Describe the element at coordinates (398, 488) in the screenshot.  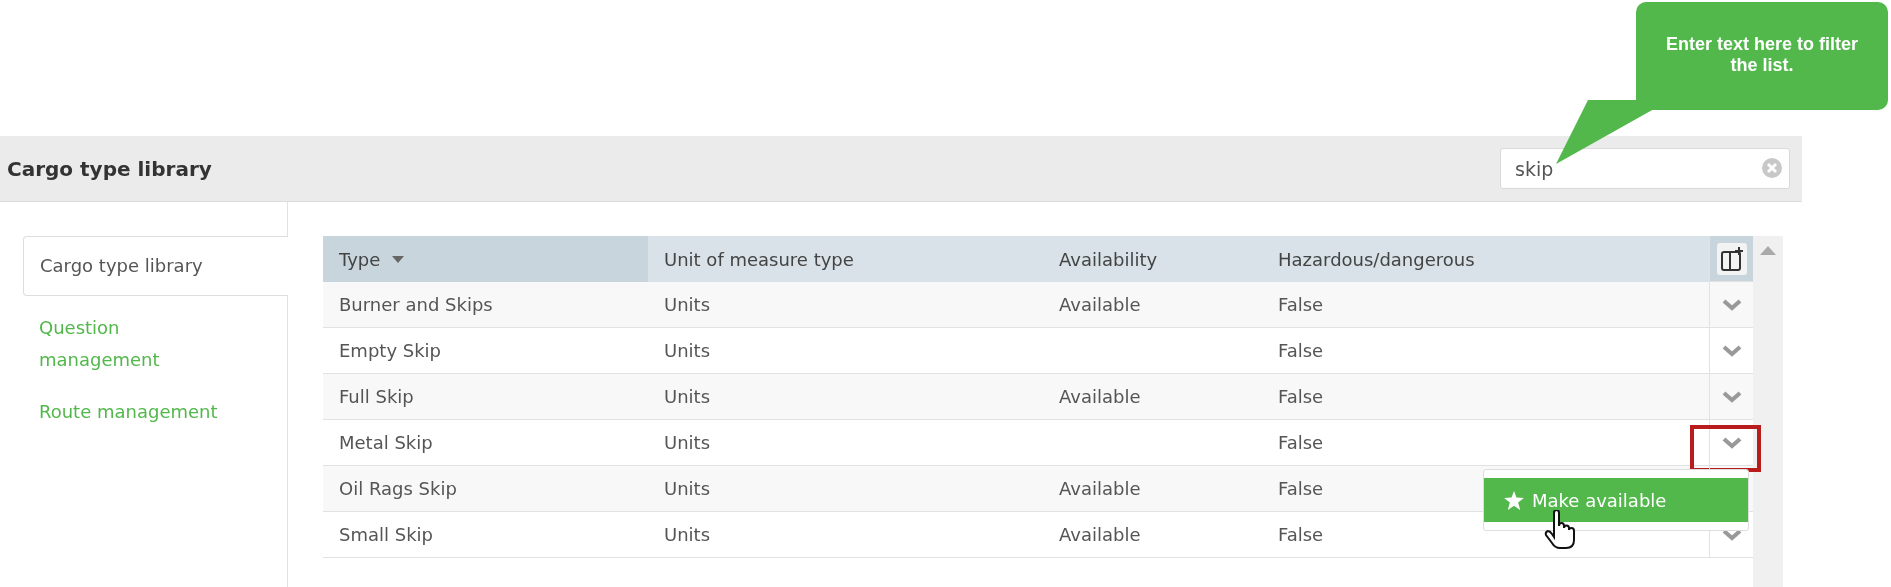
I see `table-cell: Oil Rags Skip` at that location.